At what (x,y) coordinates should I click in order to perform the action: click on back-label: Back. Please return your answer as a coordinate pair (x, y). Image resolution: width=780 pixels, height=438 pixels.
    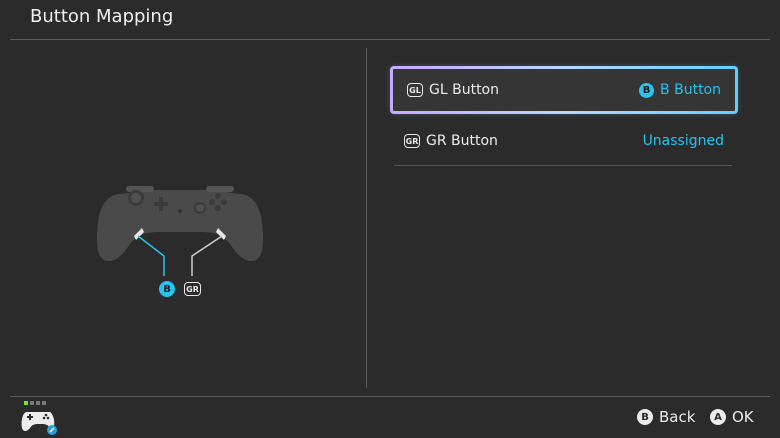
    Looking at the image, I should click on (677, 417).